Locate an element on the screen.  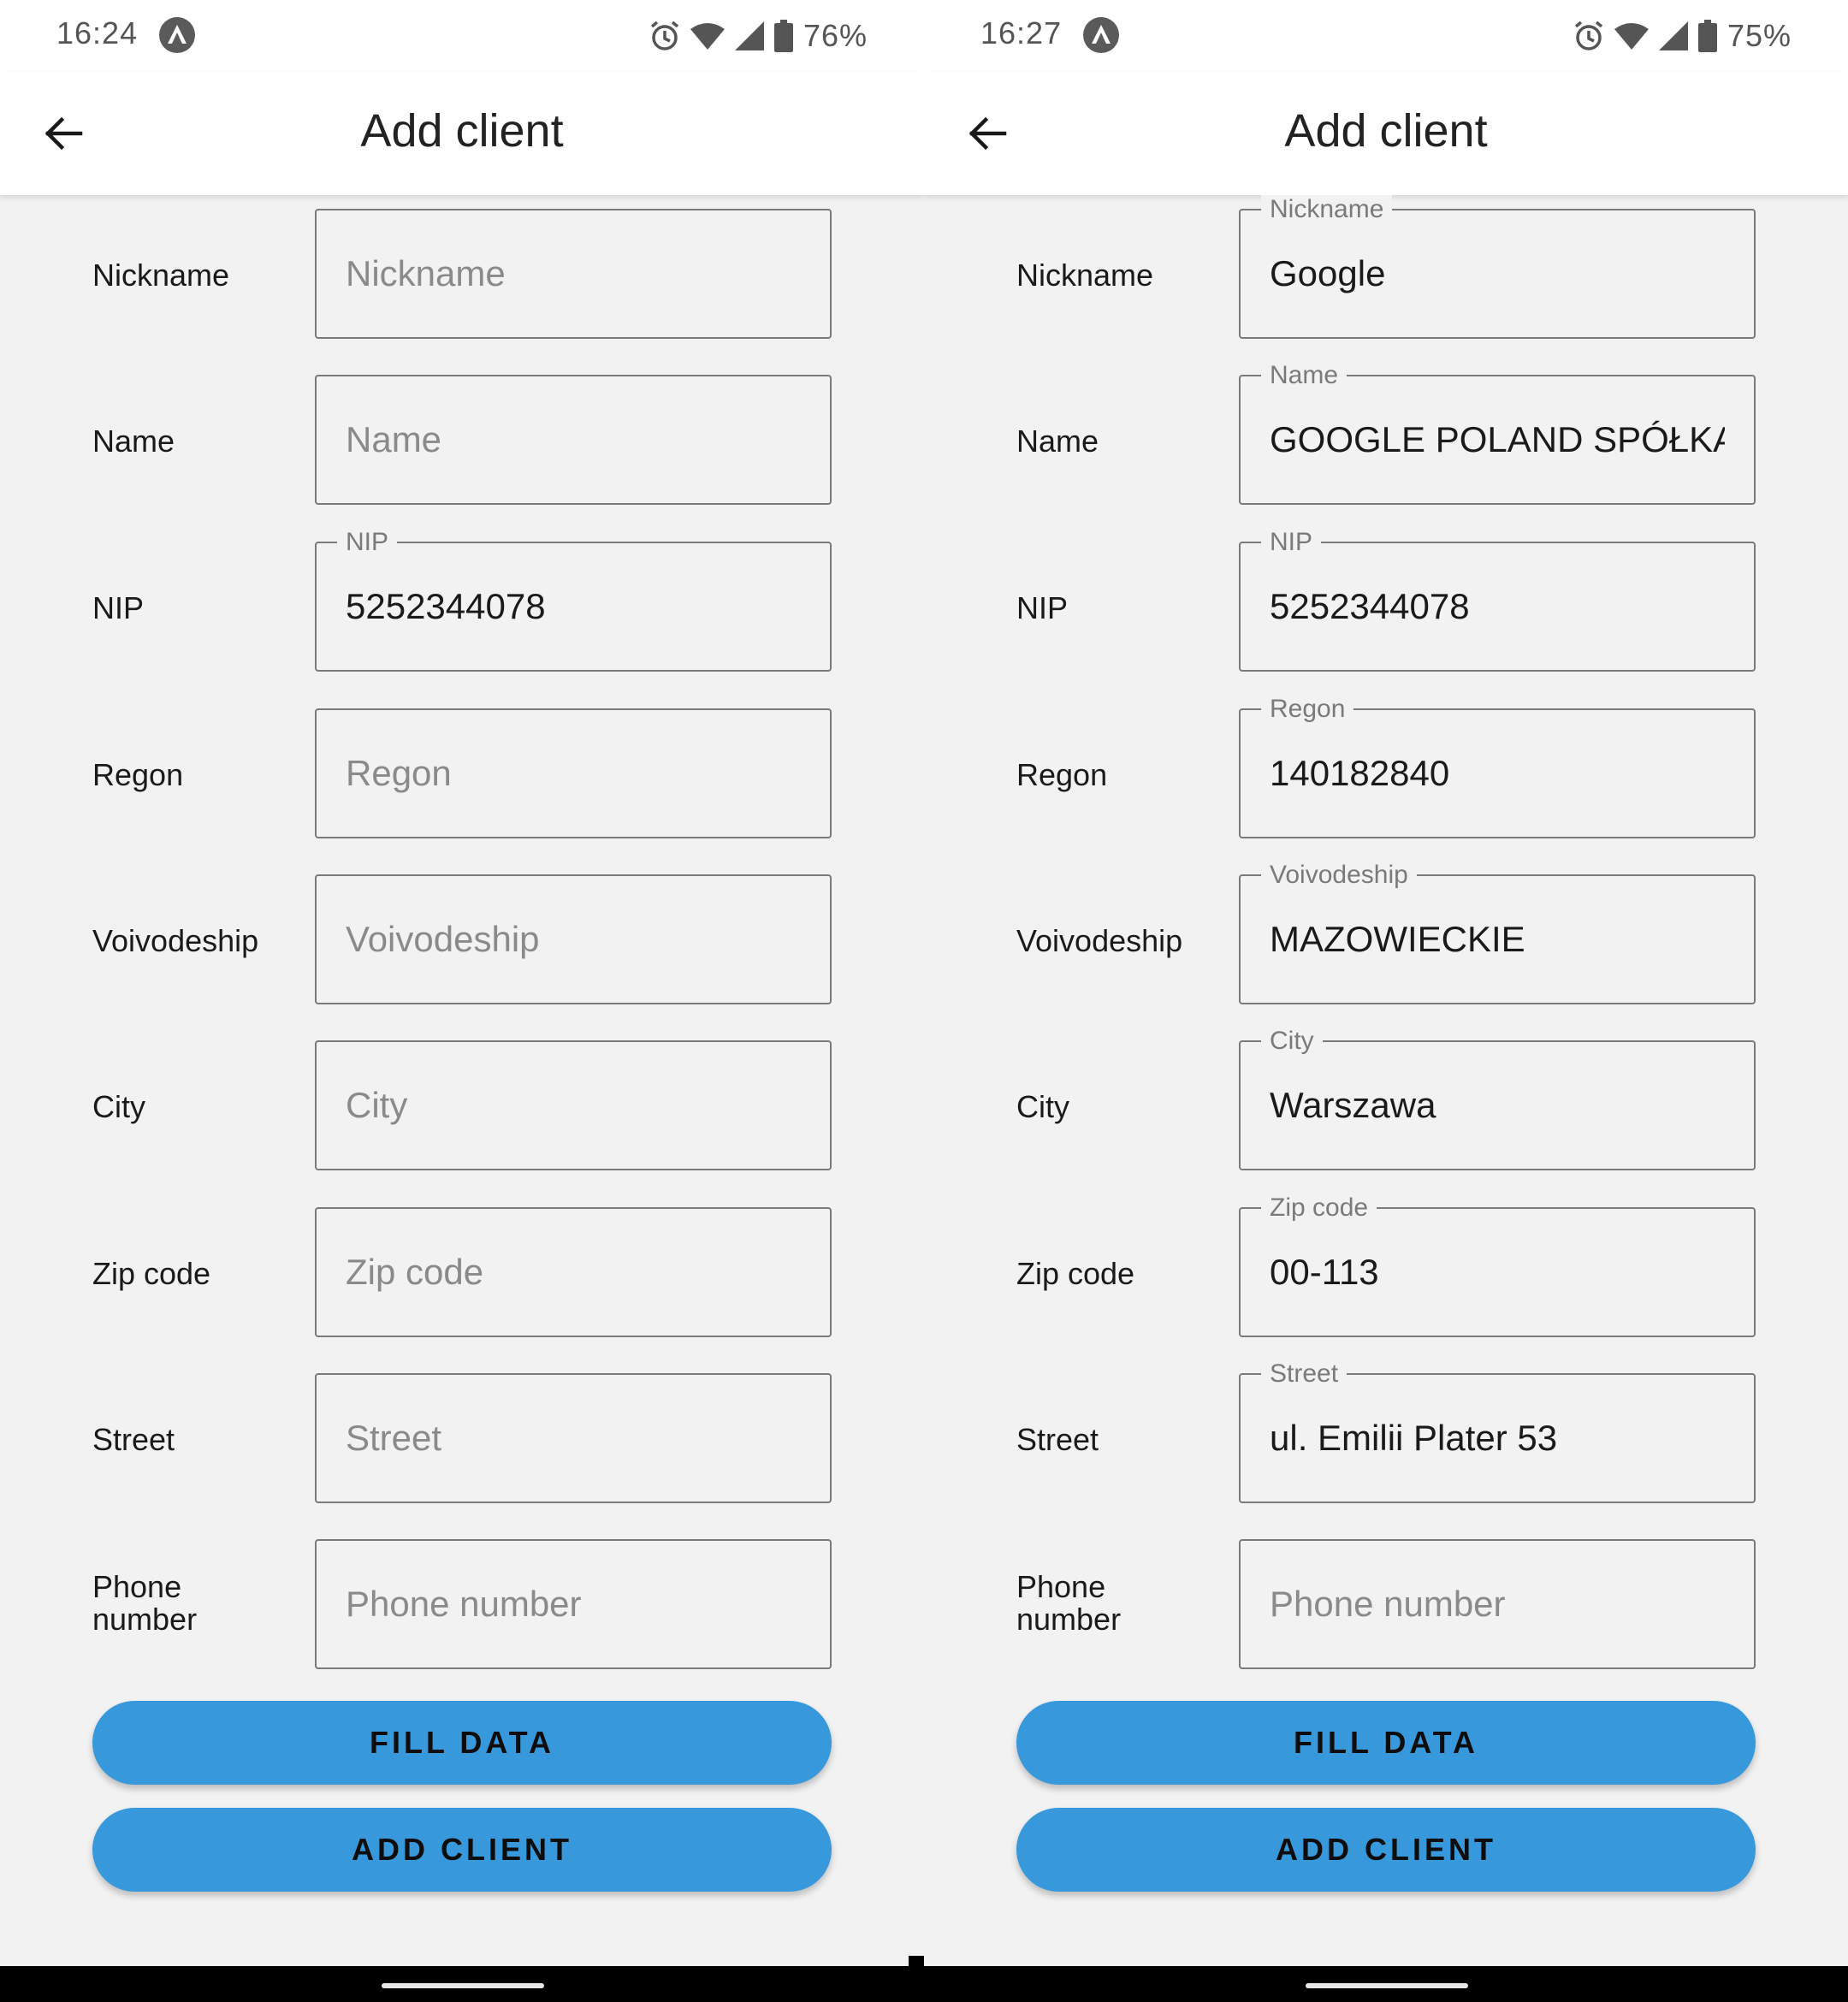
status-icons: 75% is located at coordinates (1682, 35).